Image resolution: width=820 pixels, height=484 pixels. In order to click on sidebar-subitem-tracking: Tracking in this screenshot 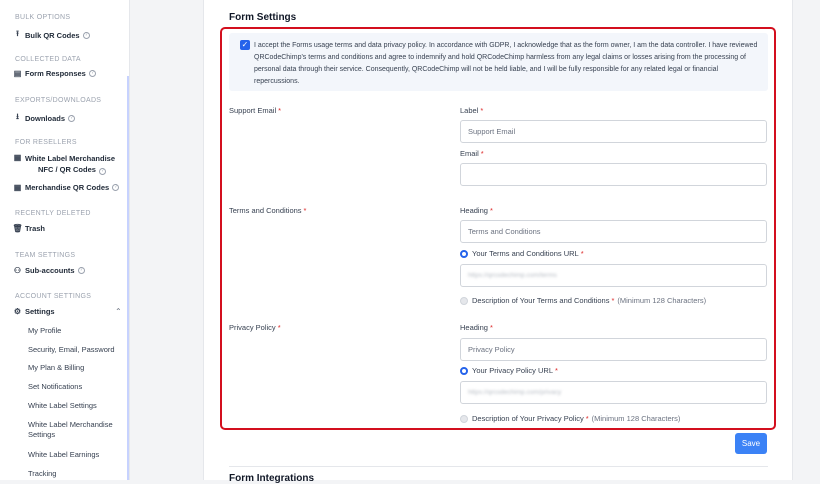, I will do `click(77, 474)`.